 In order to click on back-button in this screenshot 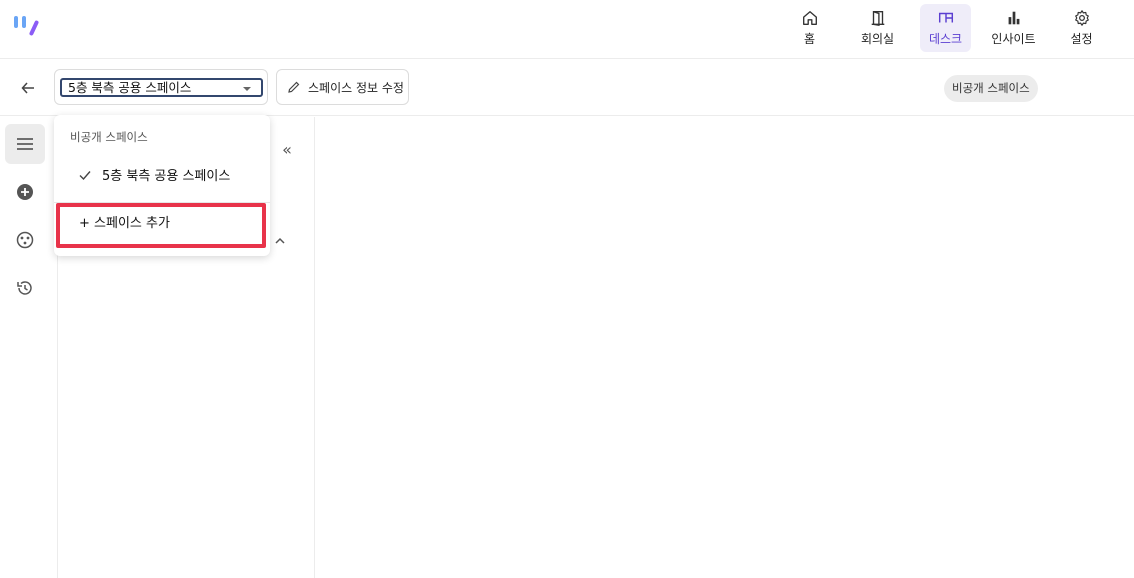, I will do `click(28, 88)`.